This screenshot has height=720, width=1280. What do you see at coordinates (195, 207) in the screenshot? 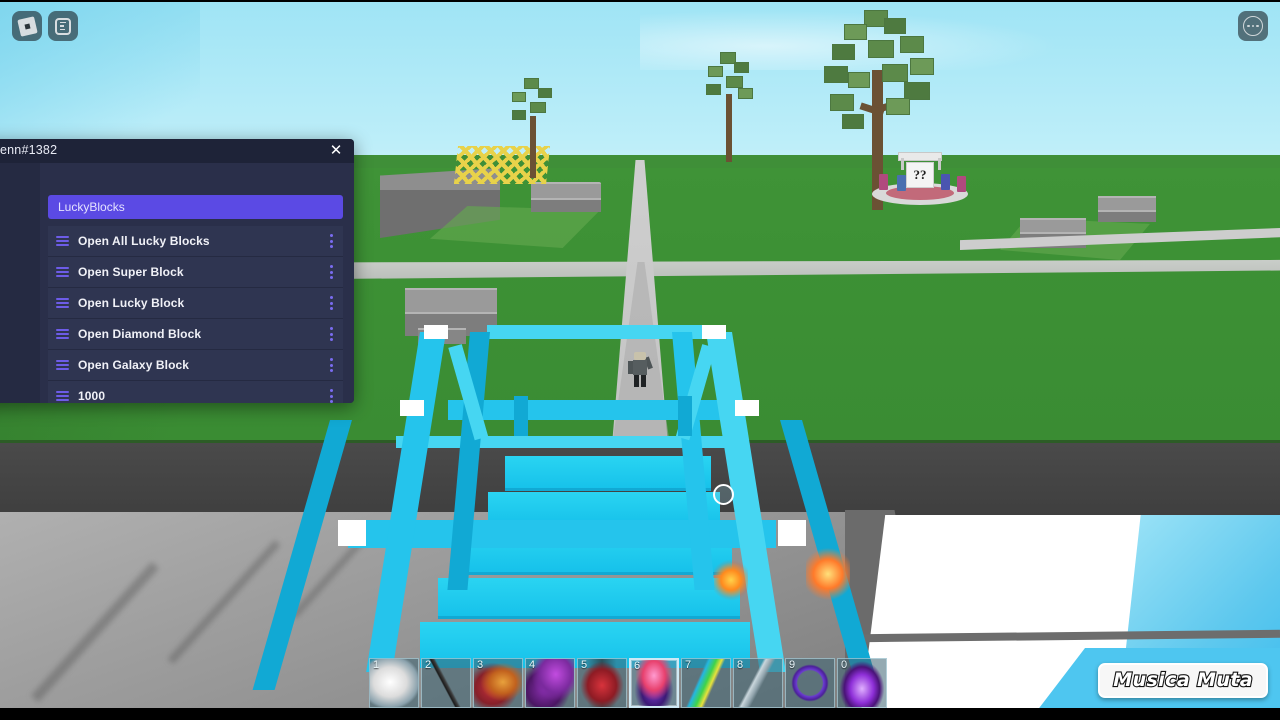
I see `hub-section-header: LuckyBlocks` at bounding box center [195, 207].